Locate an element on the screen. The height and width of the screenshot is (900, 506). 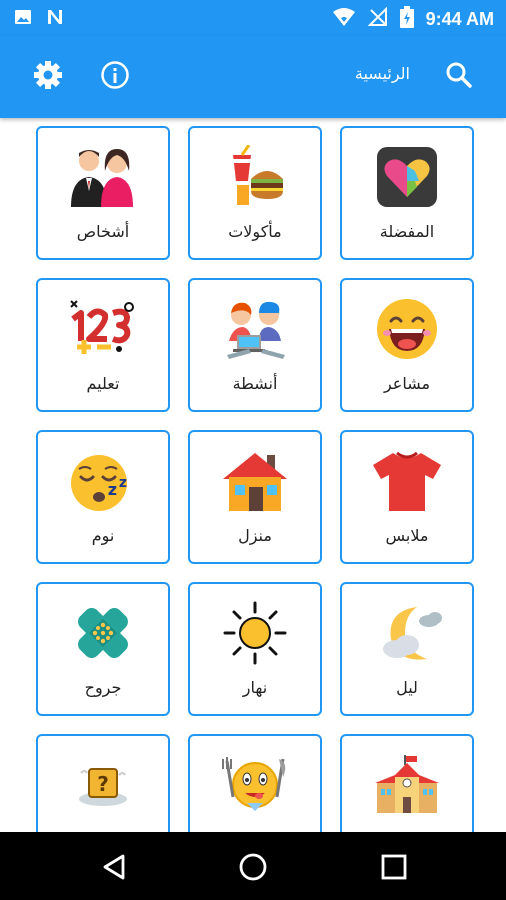
category-card-food: مأكولات is located at coordinates (255, 193).